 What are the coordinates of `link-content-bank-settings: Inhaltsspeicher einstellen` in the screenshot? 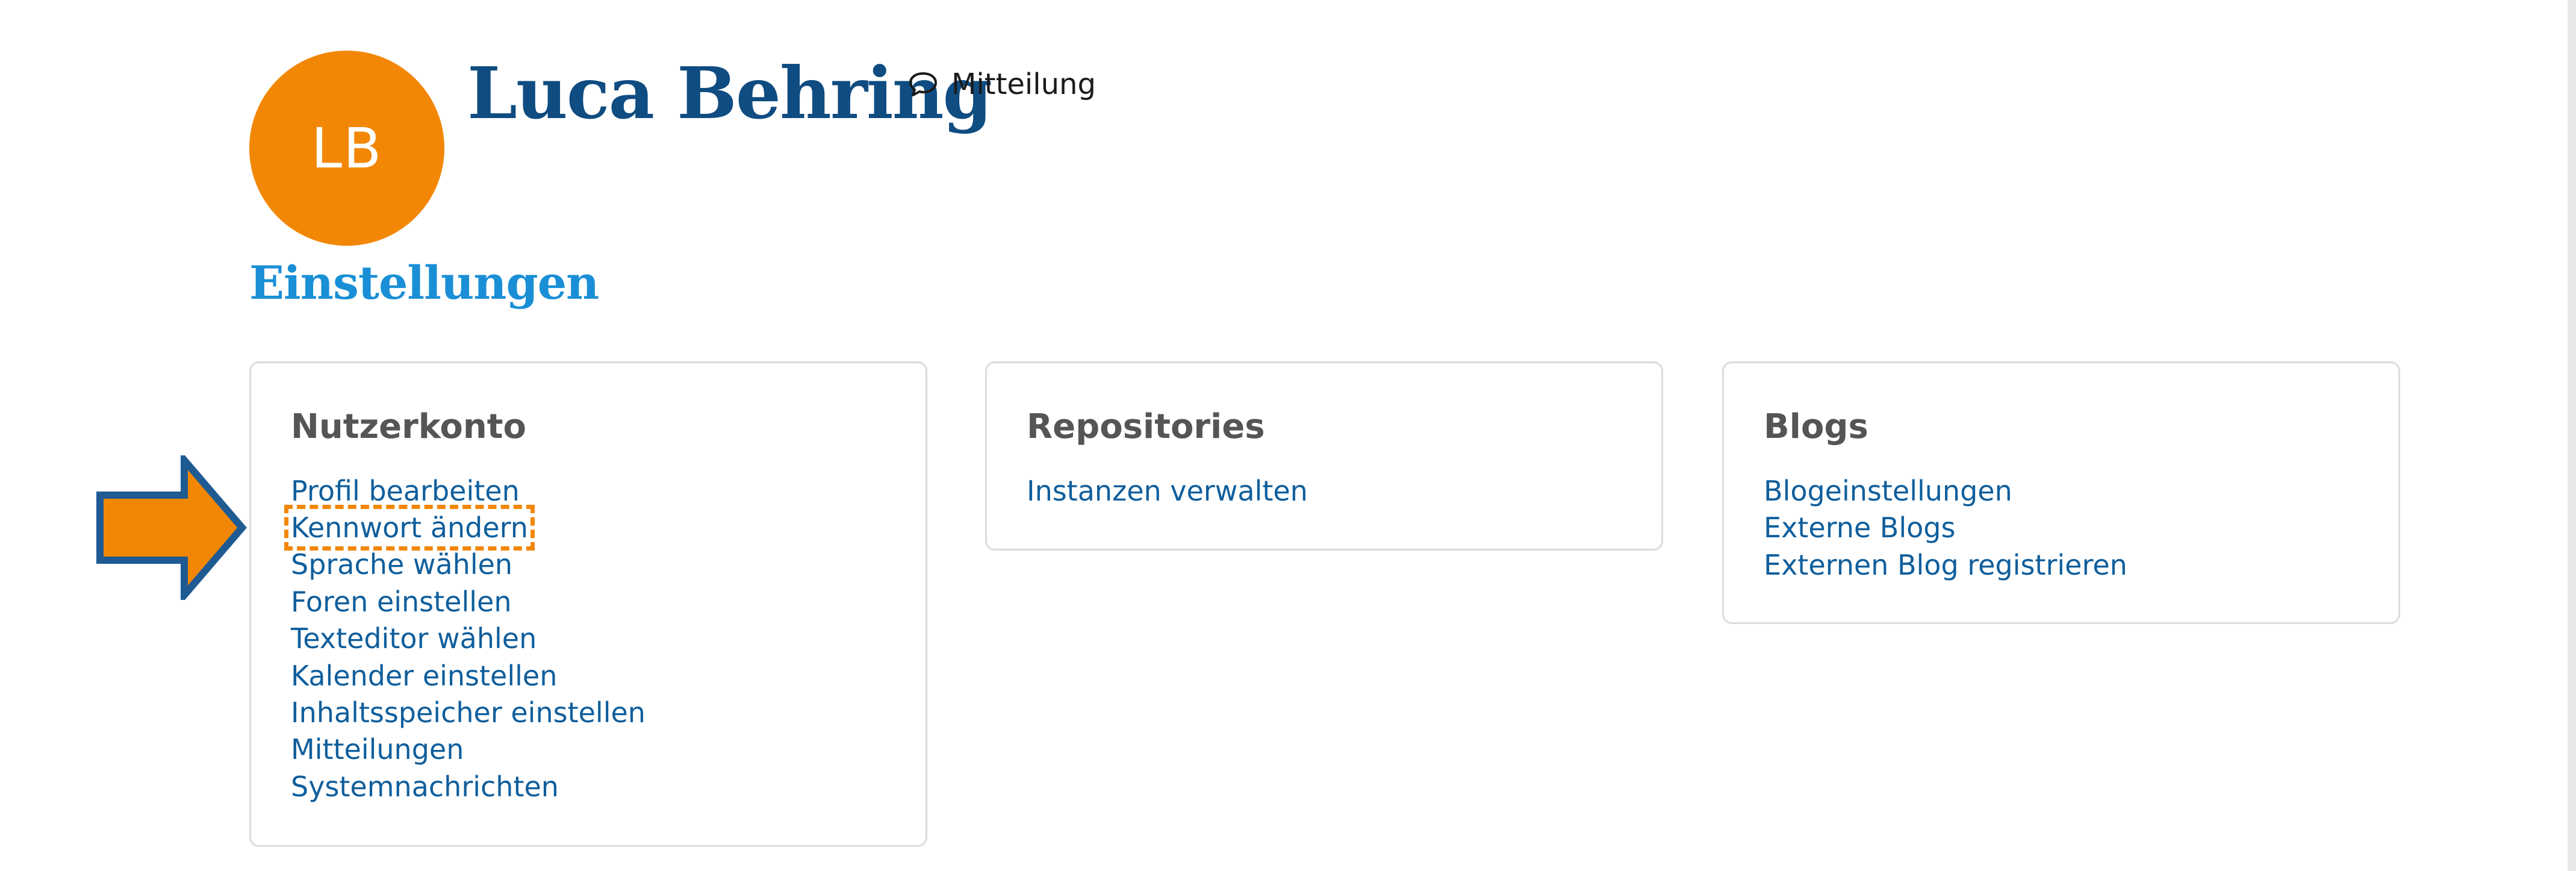 It's located at (469, 713).